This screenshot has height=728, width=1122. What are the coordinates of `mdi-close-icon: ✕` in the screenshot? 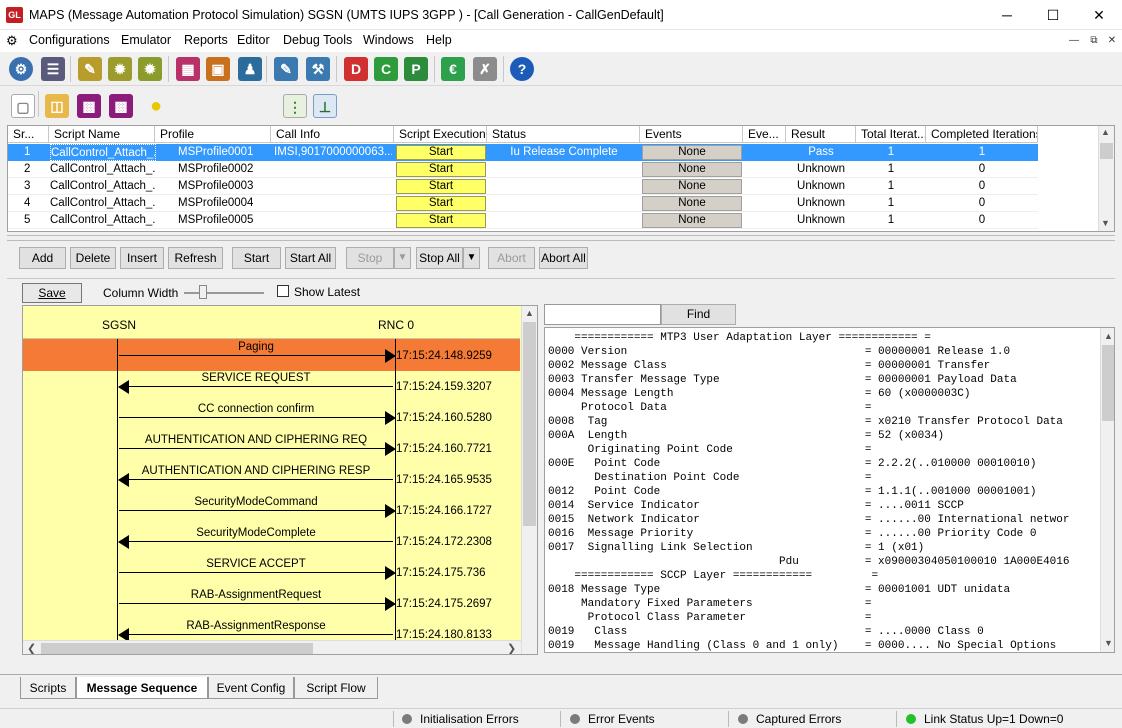 It's located at (1112, 40).